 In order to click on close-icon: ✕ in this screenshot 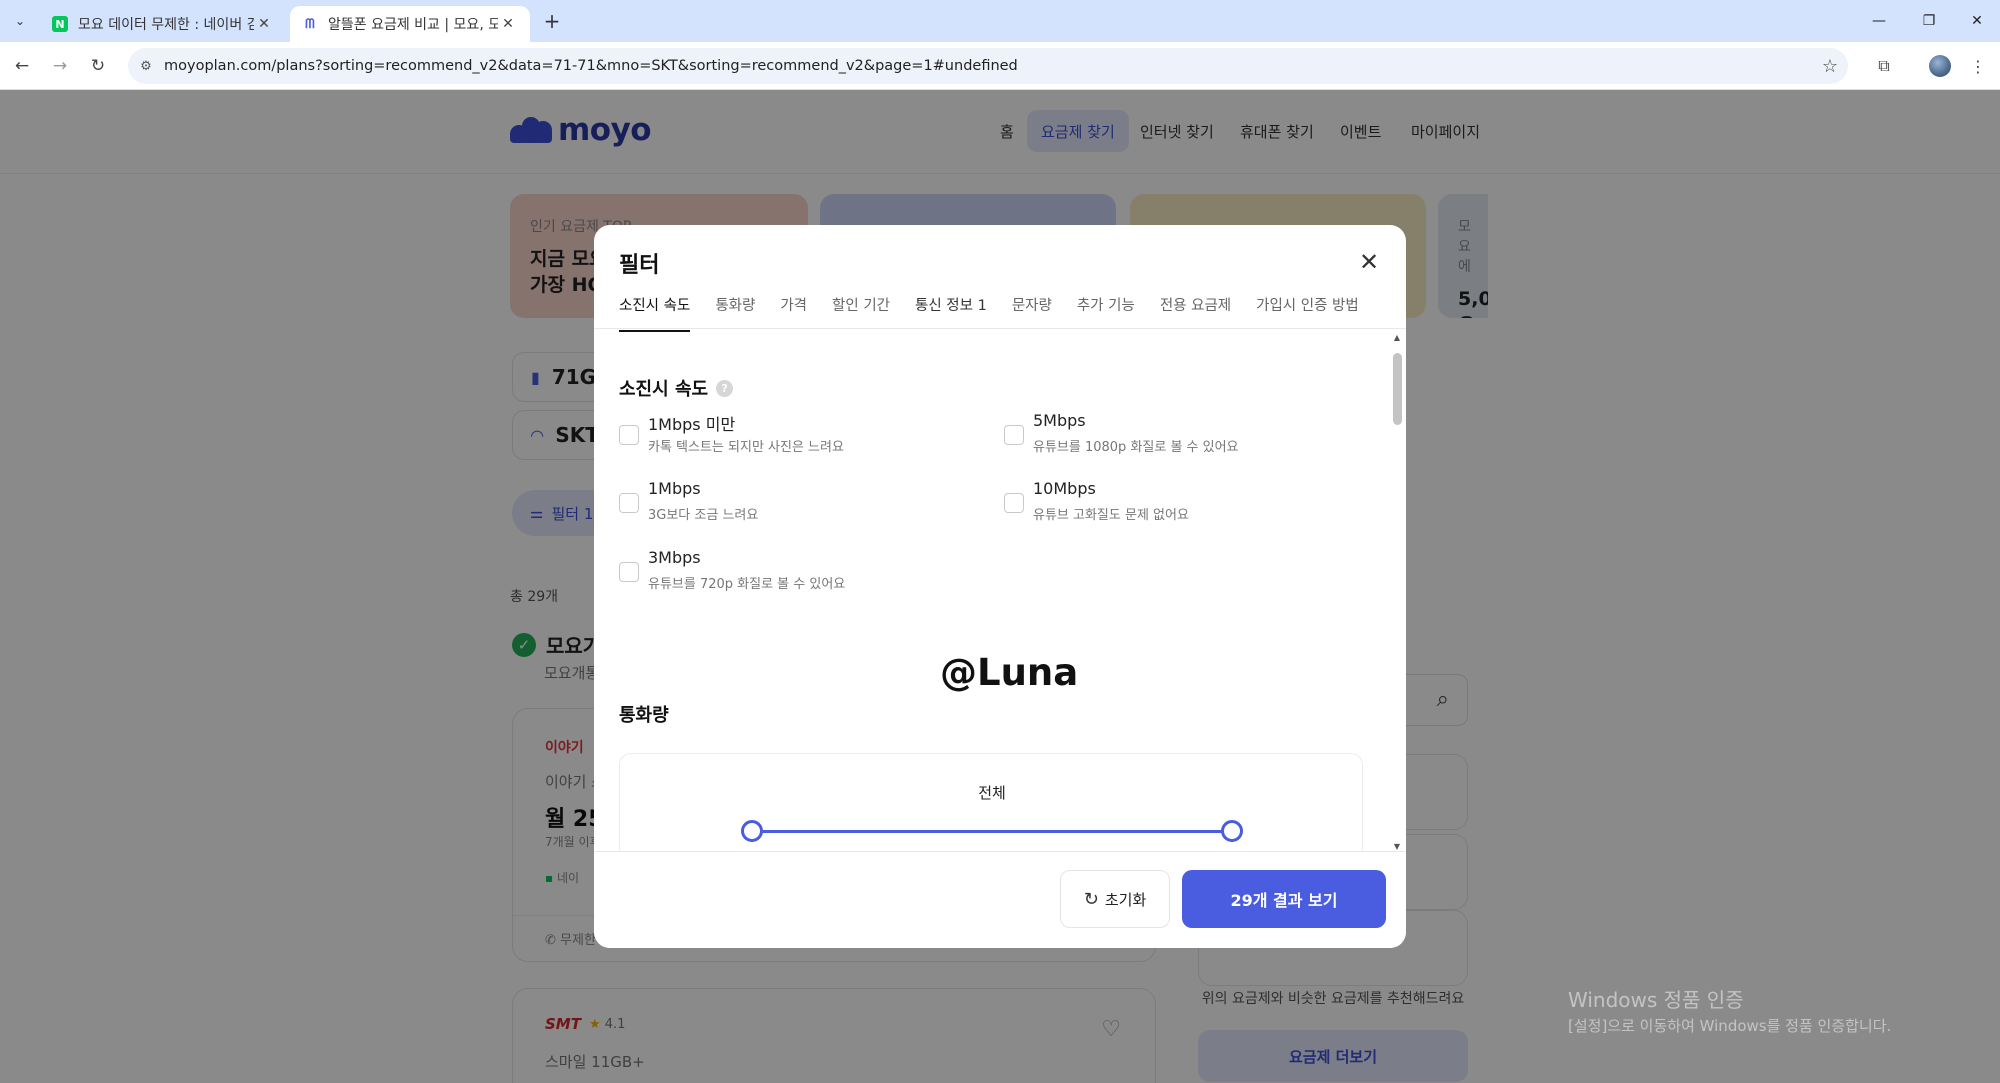, I will do `click(1369, 262)`.